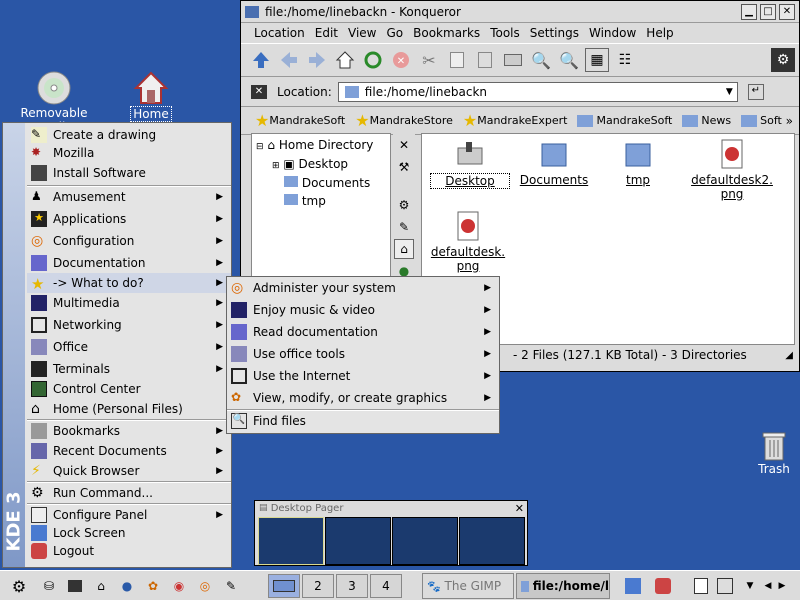 Image resolution: width=800 pixels, height=600 pixels. What do you see at coordinates (318, 586) in the screenshot?
I see `virtual-desktop-2: 2` at bounding box center [318, 586].